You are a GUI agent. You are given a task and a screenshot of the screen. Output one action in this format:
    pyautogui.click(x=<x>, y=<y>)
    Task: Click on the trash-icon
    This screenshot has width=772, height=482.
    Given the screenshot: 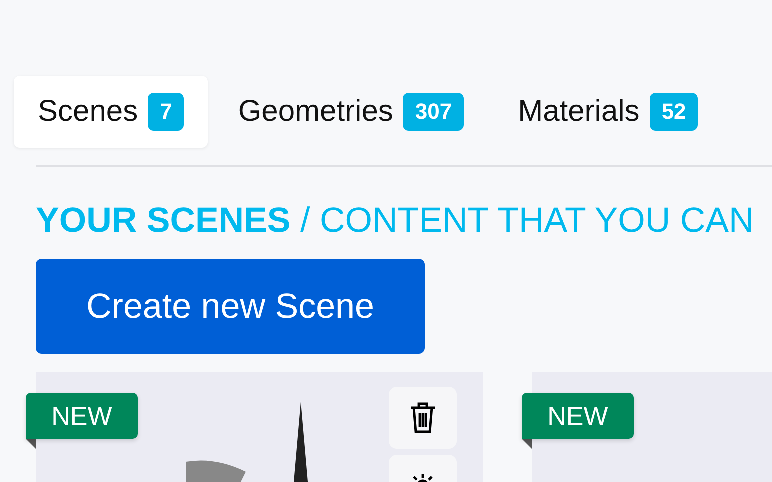 What is the action you would take?
    pyautogui.click(x=423, y=418)
    